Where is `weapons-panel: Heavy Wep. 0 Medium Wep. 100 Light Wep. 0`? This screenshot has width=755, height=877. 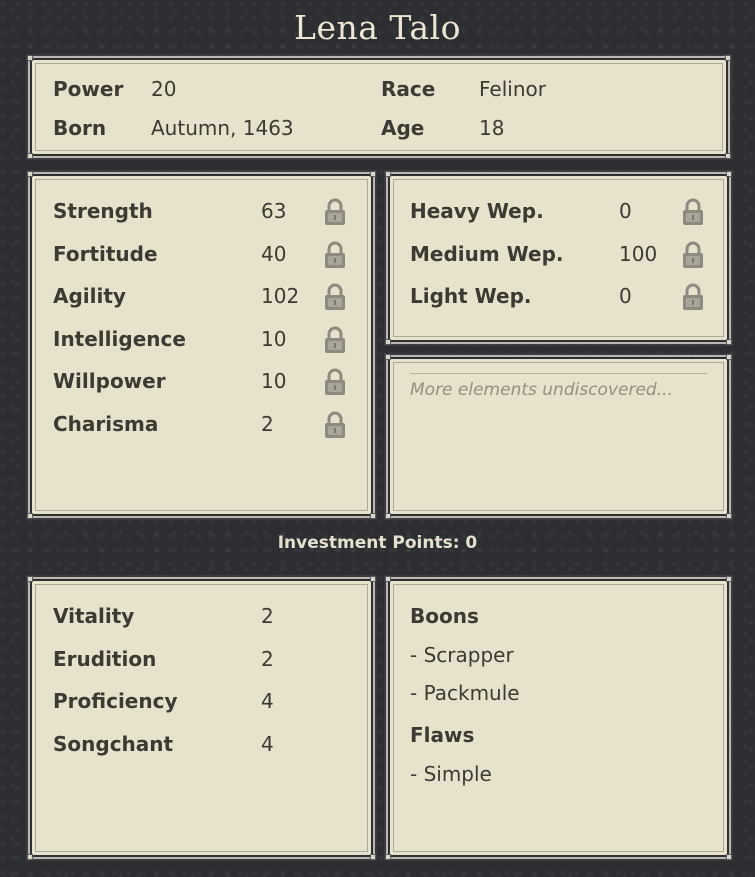
weapons-panel: Heavy Wep. 0 Medium Wep. 100 Light Wep. 0 is located at coordinates (558, 258).